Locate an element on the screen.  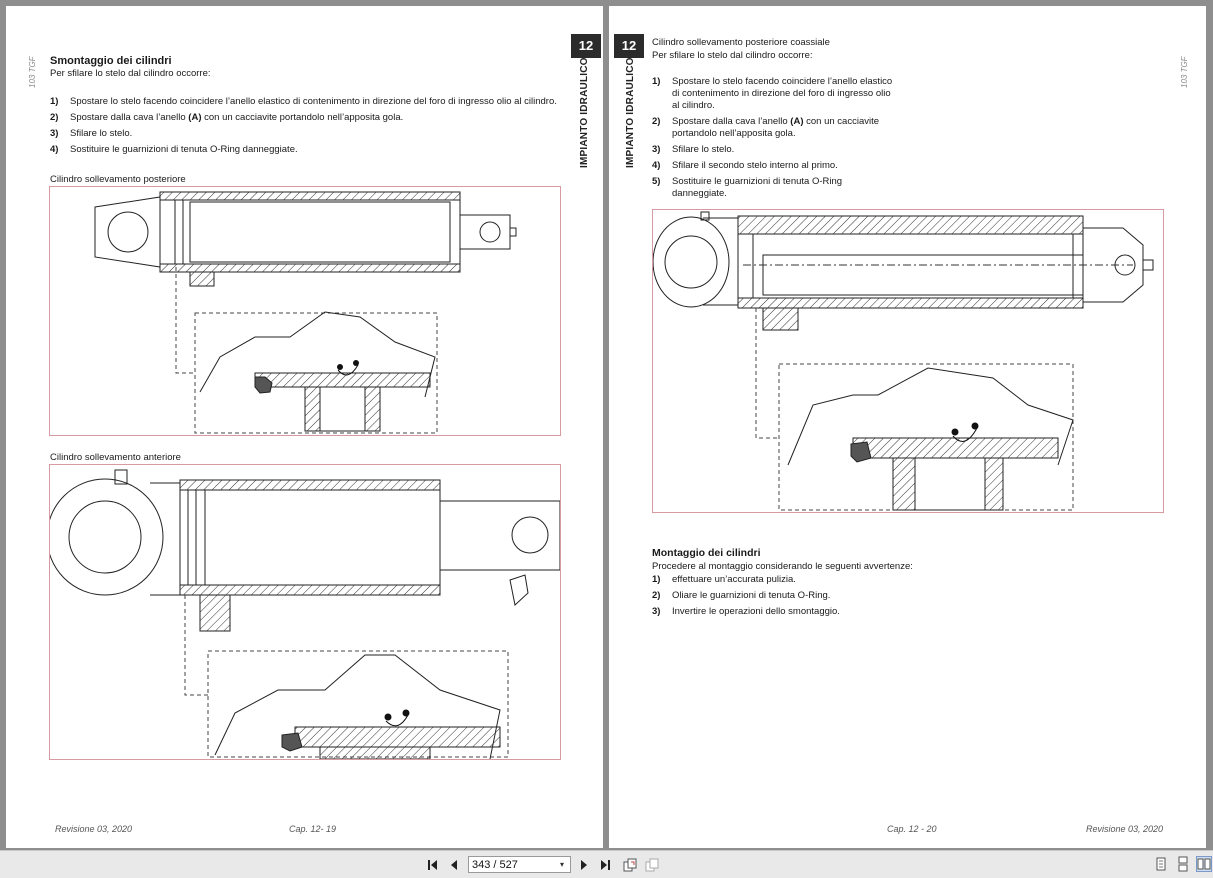
rotate-icon is located at coordinates (630, 865).